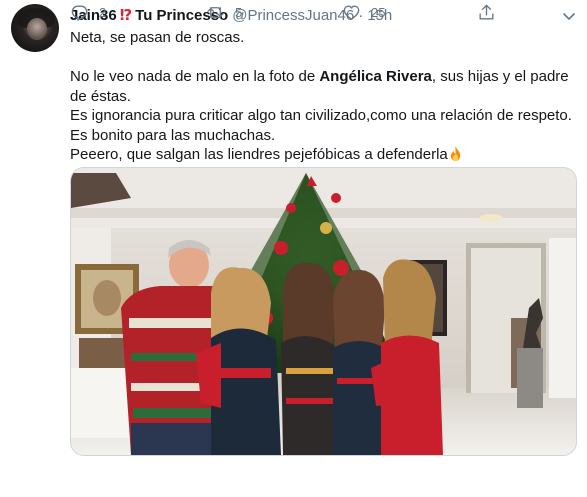 This screenshot has width=587, height=497. Describe the element at coordinates (351, 12) in the screenshot. I see `heart-icon` at that location.